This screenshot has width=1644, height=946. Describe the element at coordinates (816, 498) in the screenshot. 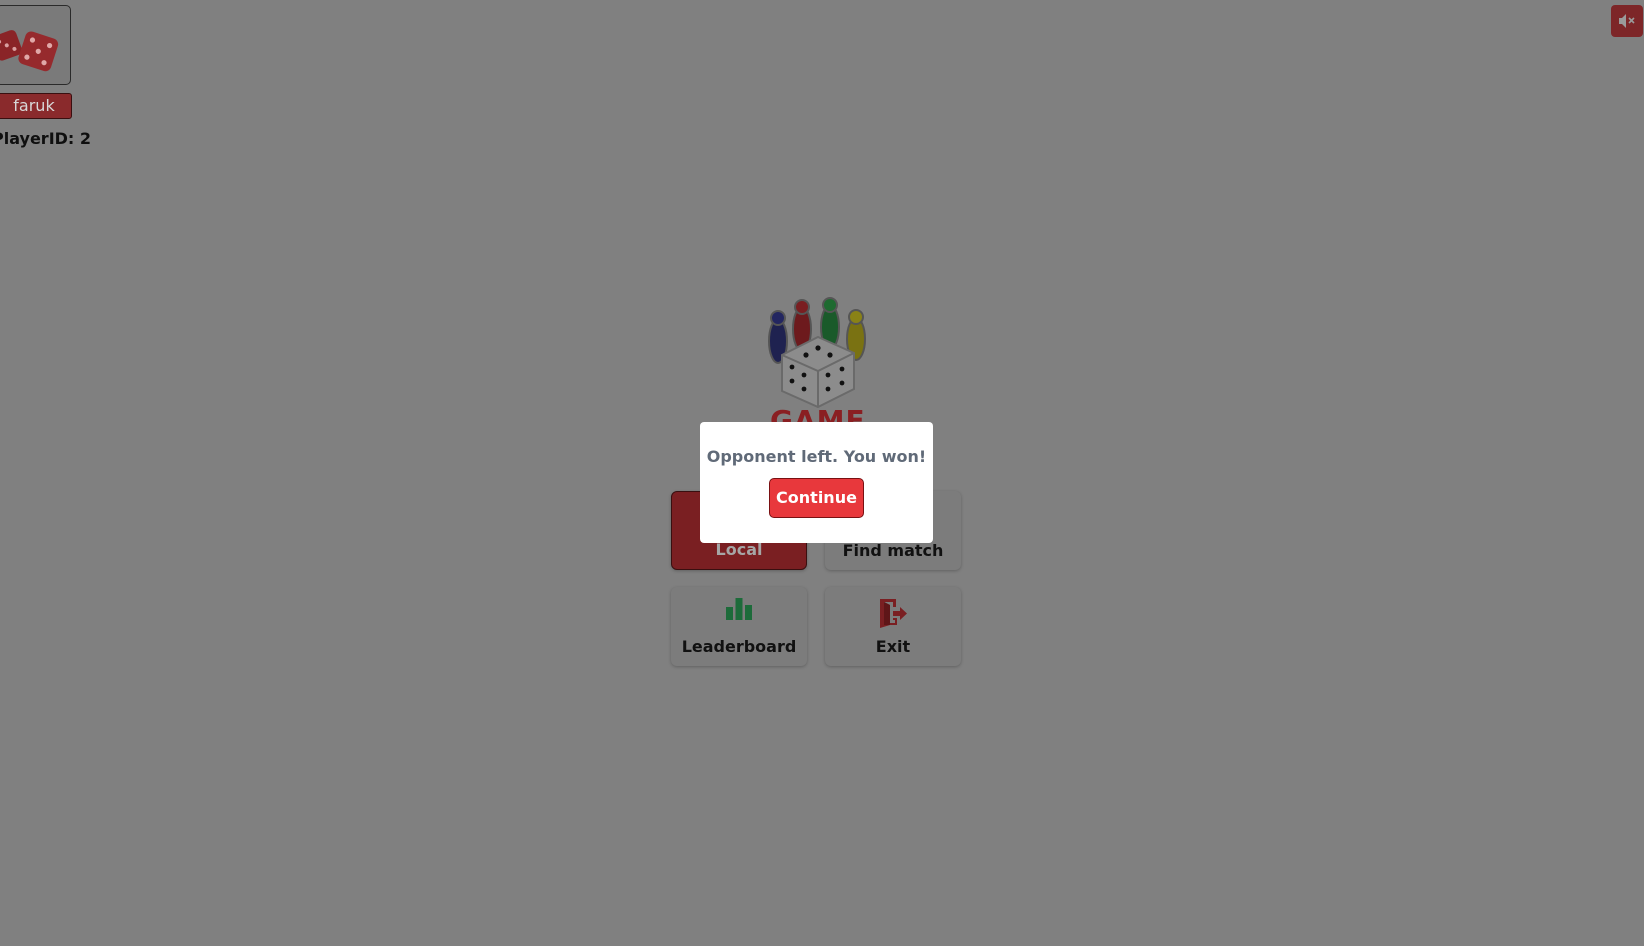

I see `continue-button: Continue` at that location.